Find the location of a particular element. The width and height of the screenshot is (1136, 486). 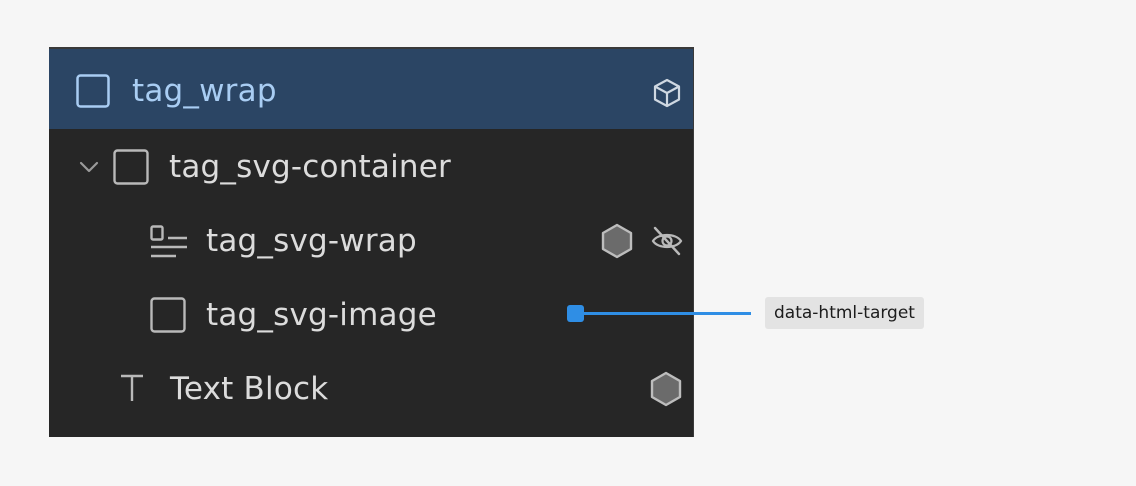

navigator-row-text-block: Text Block is located at coordinates (371, 388).